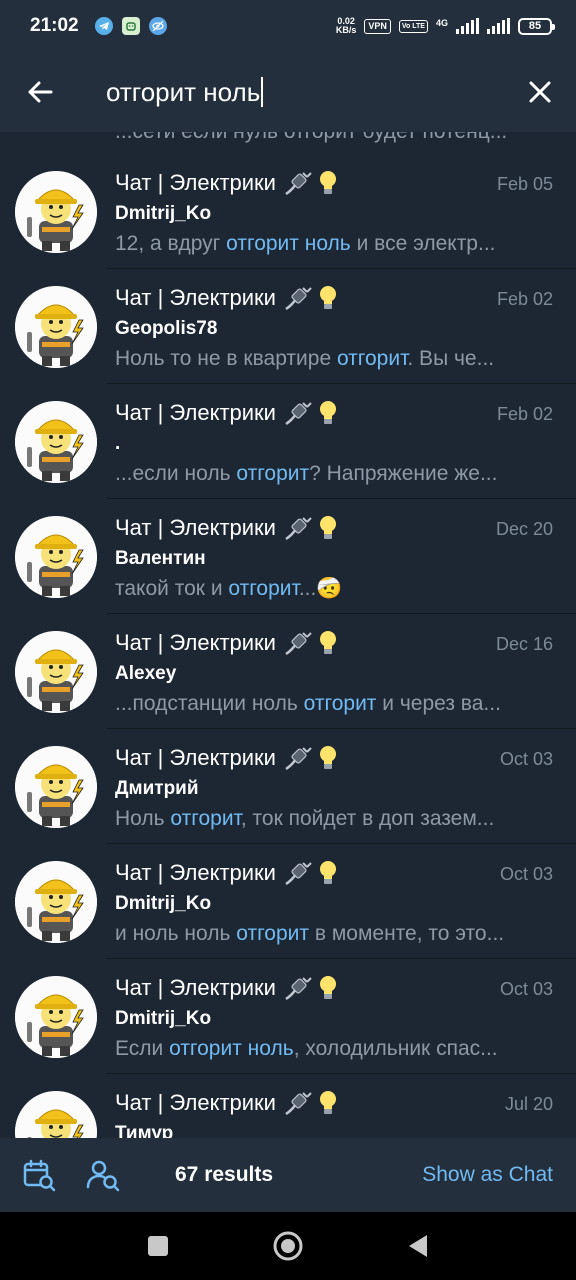  Describe the element at coordinates (103, 26) in the screenshot. I see `telegram-icon` at that location.